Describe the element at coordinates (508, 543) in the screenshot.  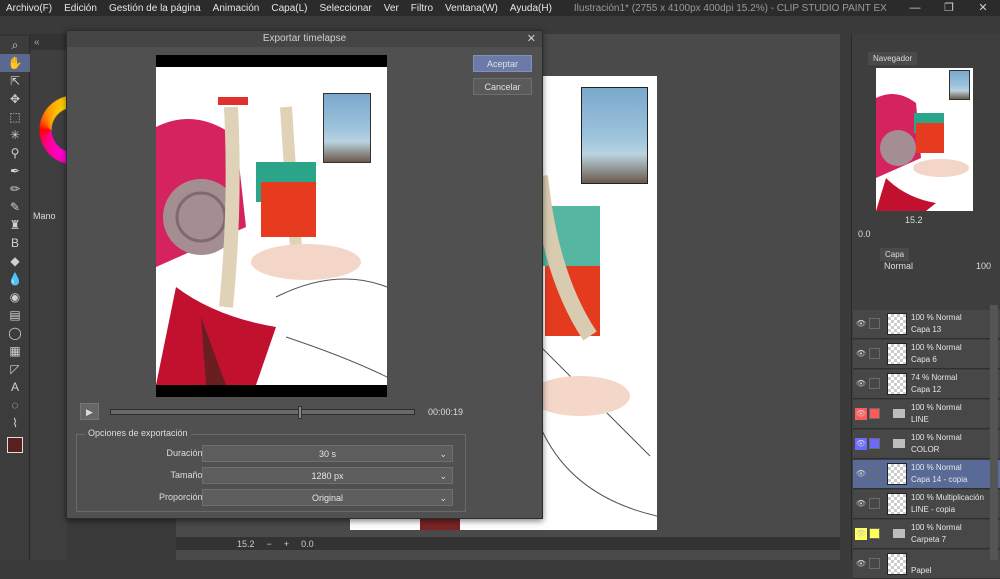
I see `status-bar: 15.2 − + 0.0` at that location.